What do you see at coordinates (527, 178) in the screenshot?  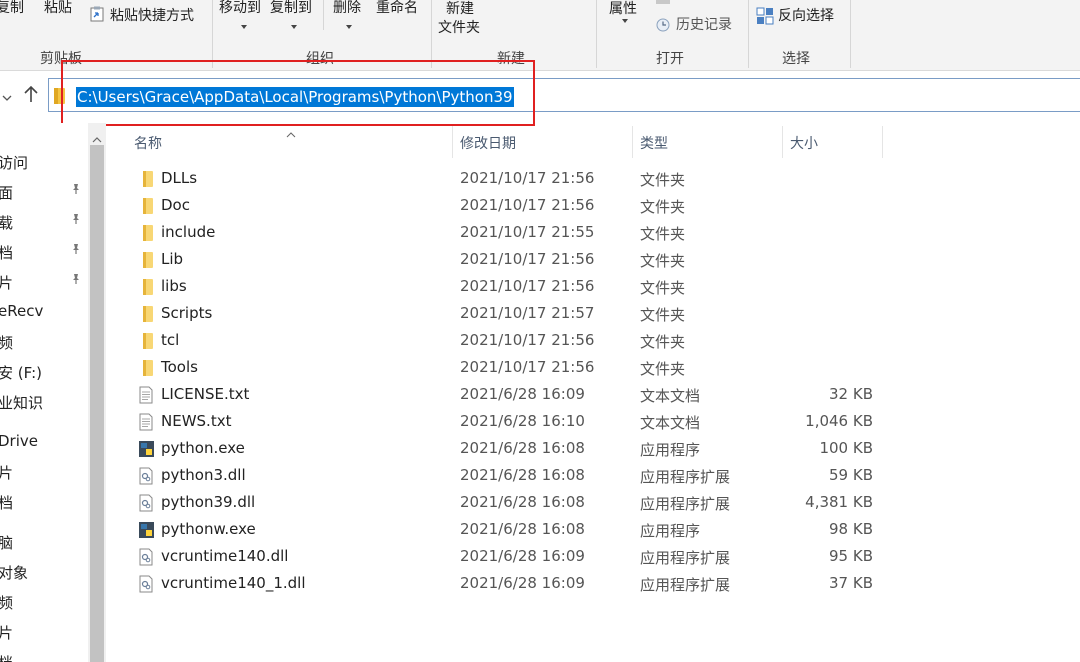 I see `file-date: 2021/10/17 21:56` at bounding box center [527, 178].